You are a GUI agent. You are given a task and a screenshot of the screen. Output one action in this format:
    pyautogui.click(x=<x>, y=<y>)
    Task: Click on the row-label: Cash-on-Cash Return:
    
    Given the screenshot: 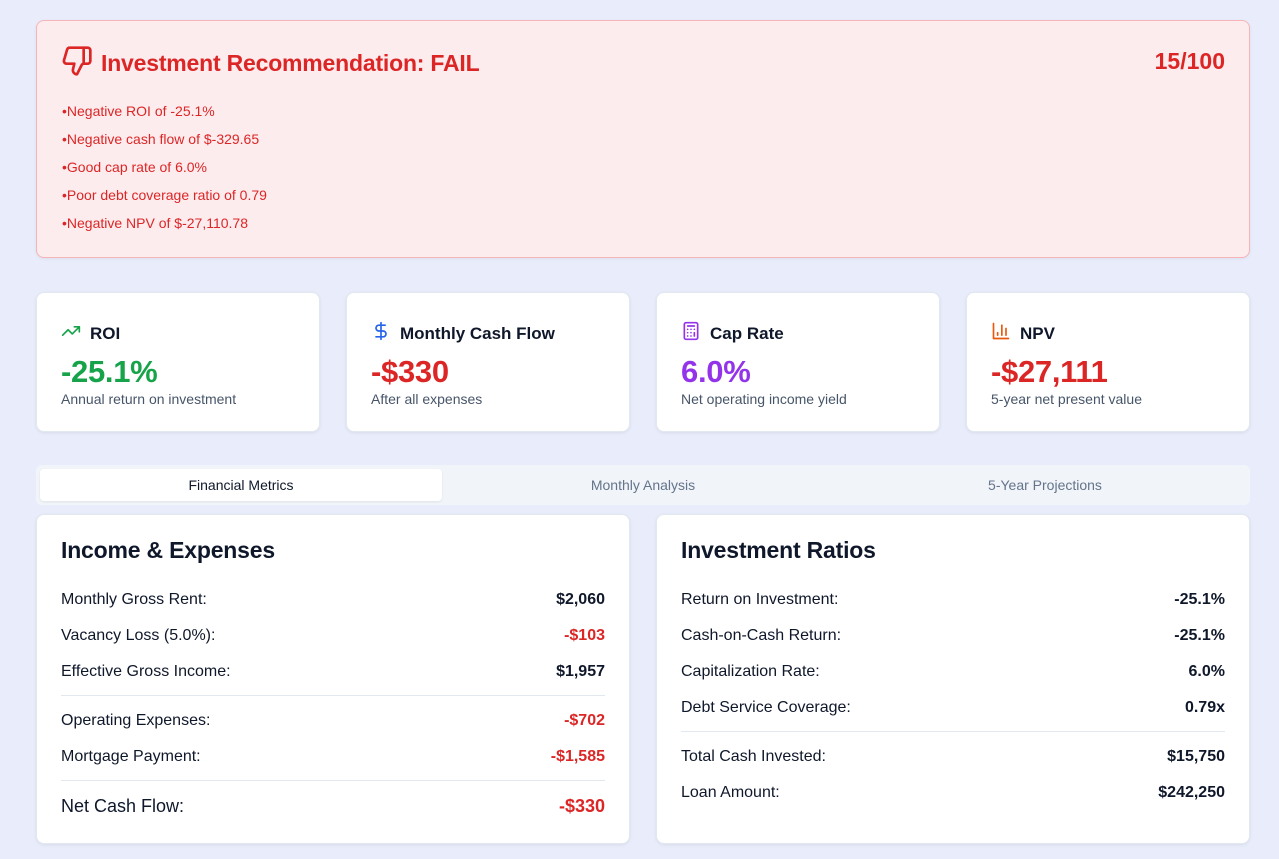 What is the action you would take?
    pyautogui.click(x=761, y=635)
    